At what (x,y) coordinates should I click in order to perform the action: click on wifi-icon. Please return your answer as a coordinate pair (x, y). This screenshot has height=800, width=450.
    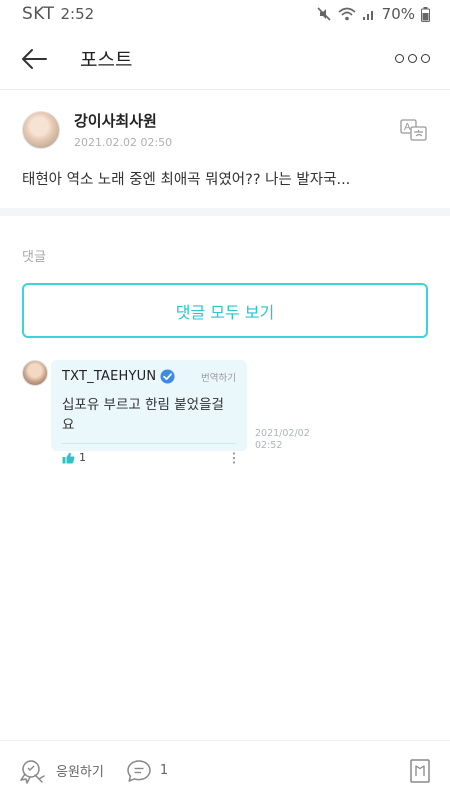
    Looking at the image, I should click on (347, 14).